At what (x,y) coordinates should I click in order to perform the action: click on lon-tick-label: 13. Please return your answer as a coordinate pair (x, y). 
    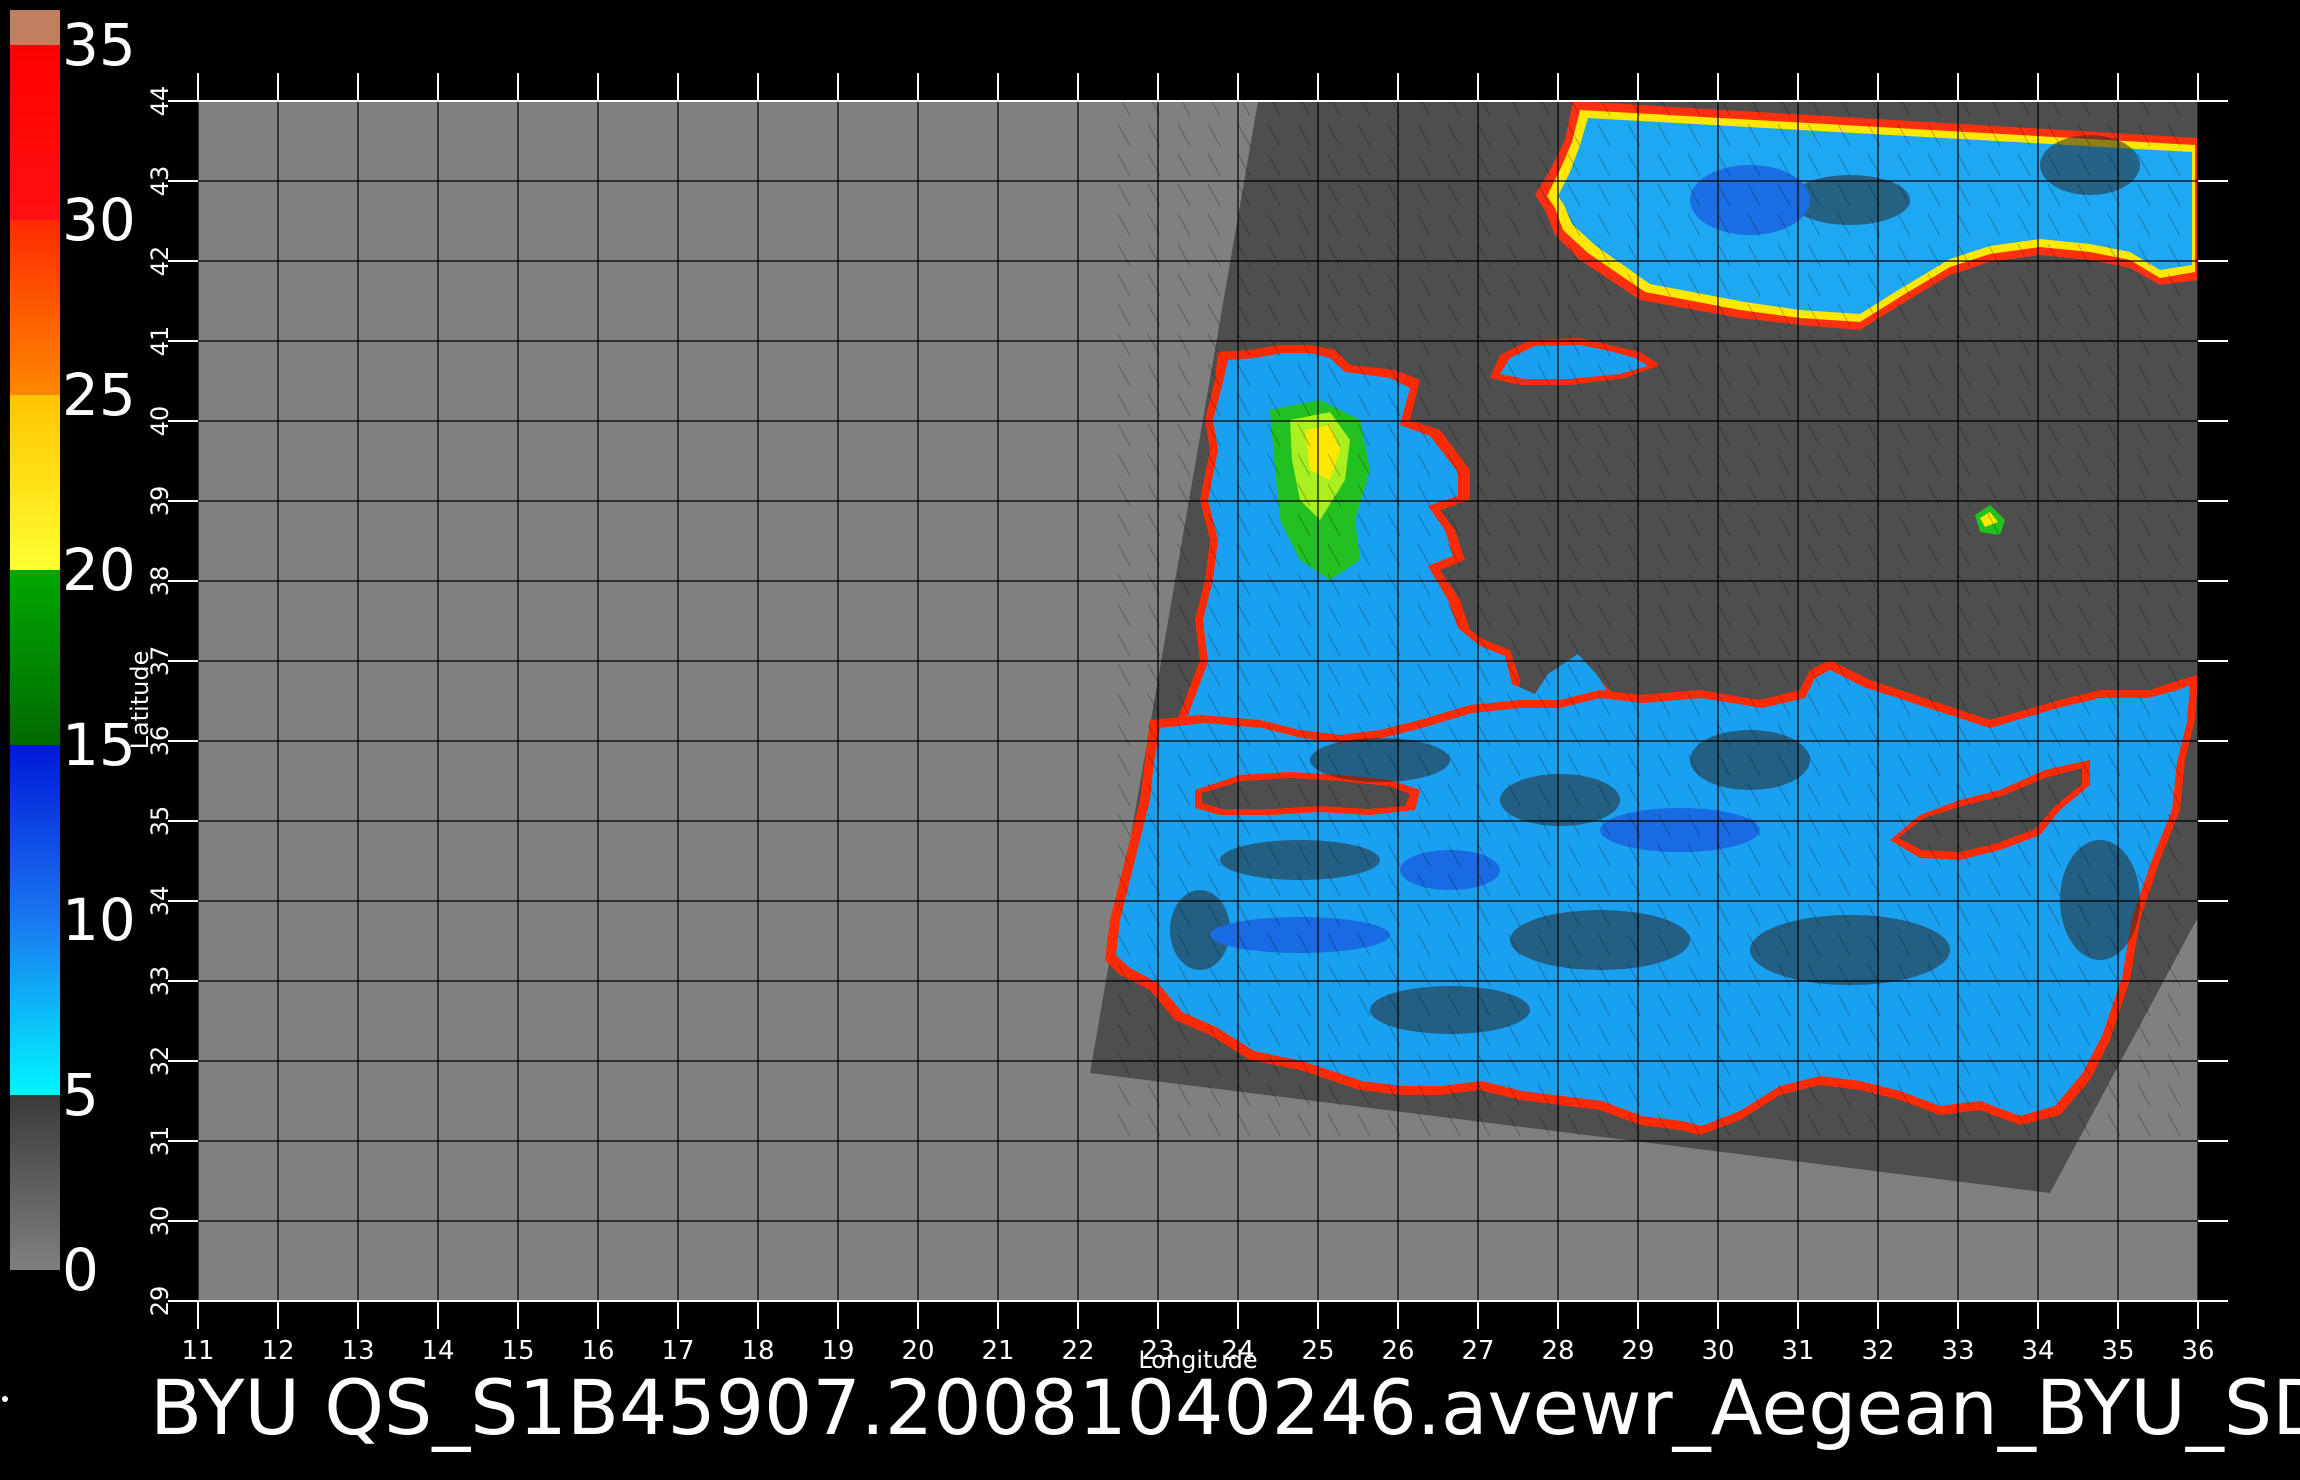
    Looking at the image, I should click on (357, 1351).